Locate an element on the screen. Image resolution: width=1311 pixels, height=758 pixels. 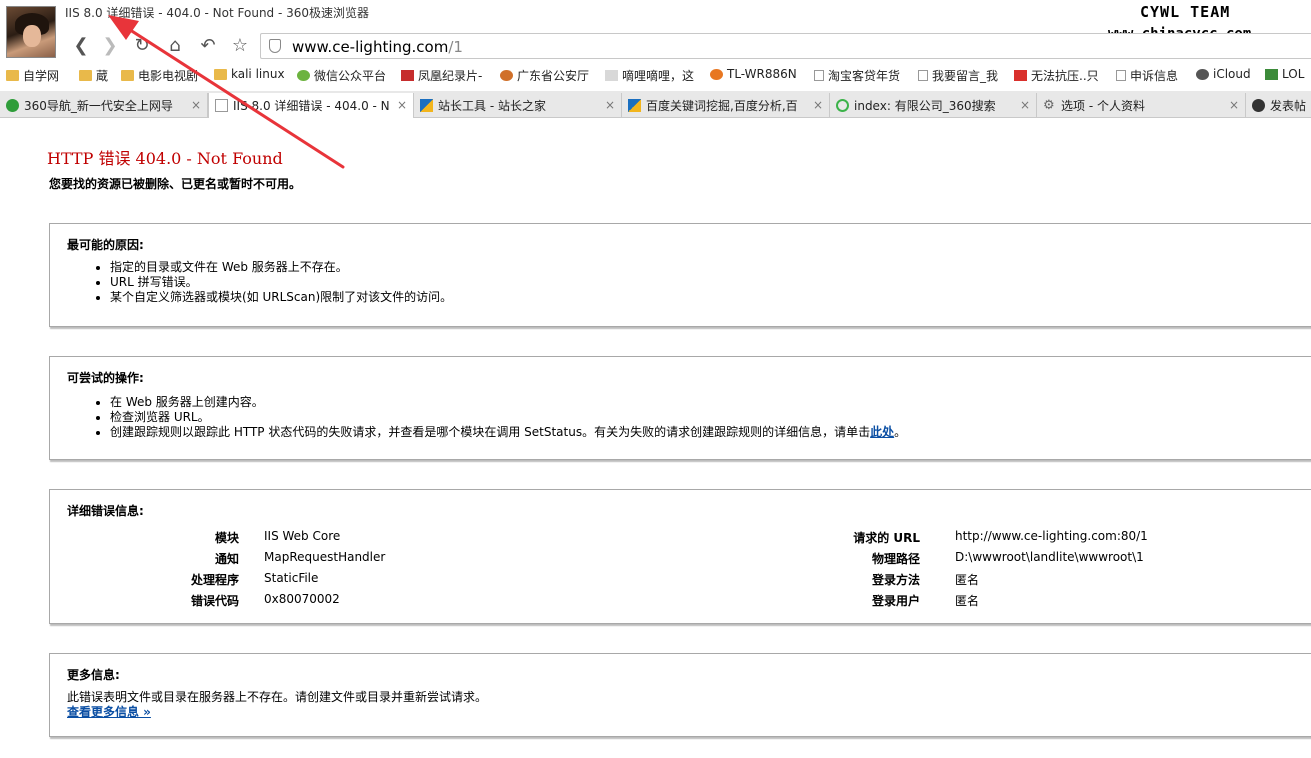
back-arrow-icon: ❮ is located at coordinates (81, 45).